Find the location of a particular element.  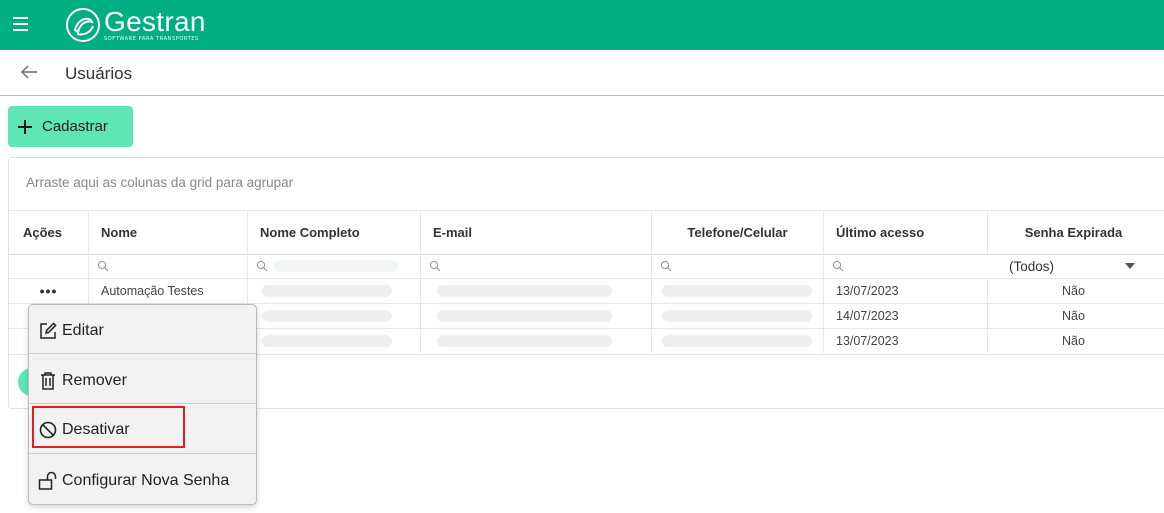

row-actions-button: ••• is located at coordinates (48, 291).